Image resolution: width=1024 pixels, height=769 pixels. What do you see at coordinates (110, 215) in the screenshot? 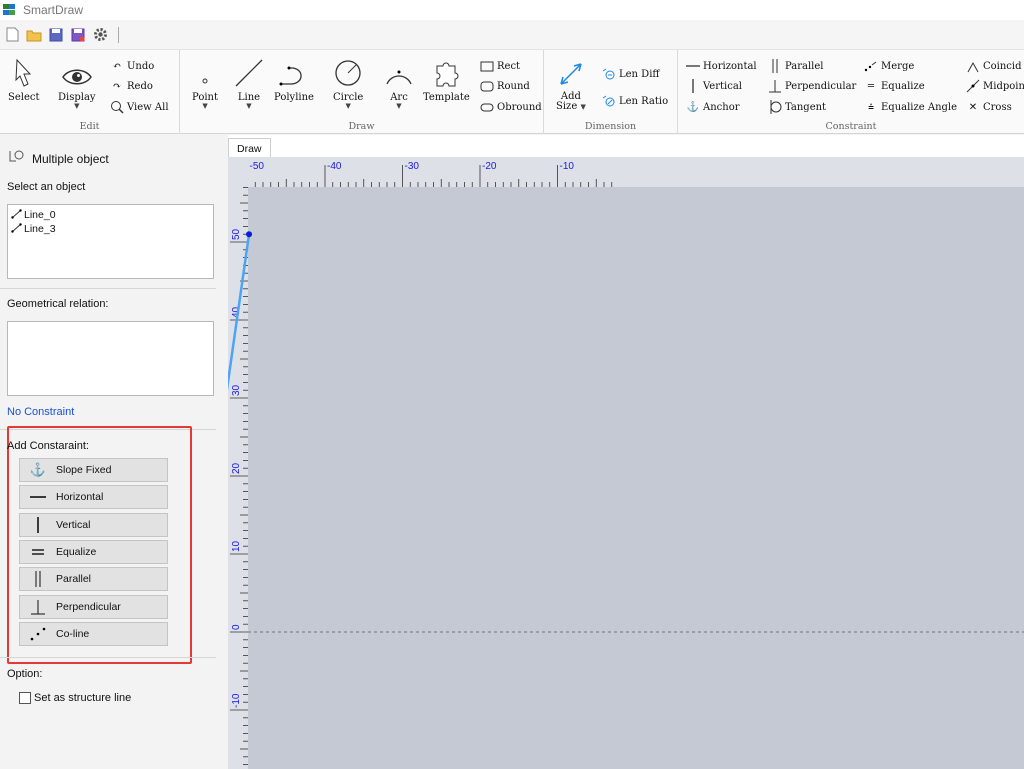
I see `list-item: Line_0` at bounding box center [110, 215].